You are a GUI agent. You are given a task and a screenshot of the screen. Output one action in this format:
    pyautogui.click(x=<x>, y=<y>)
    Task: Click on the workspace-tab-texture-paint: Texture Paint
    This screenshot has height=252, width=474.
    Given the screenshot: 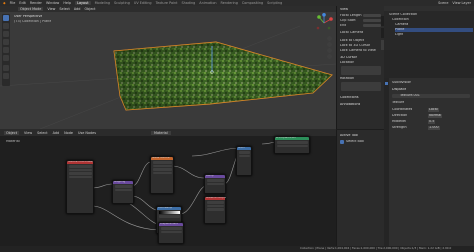 What is the action you would take?
    pyautogui.click(x=167, y=3)
    